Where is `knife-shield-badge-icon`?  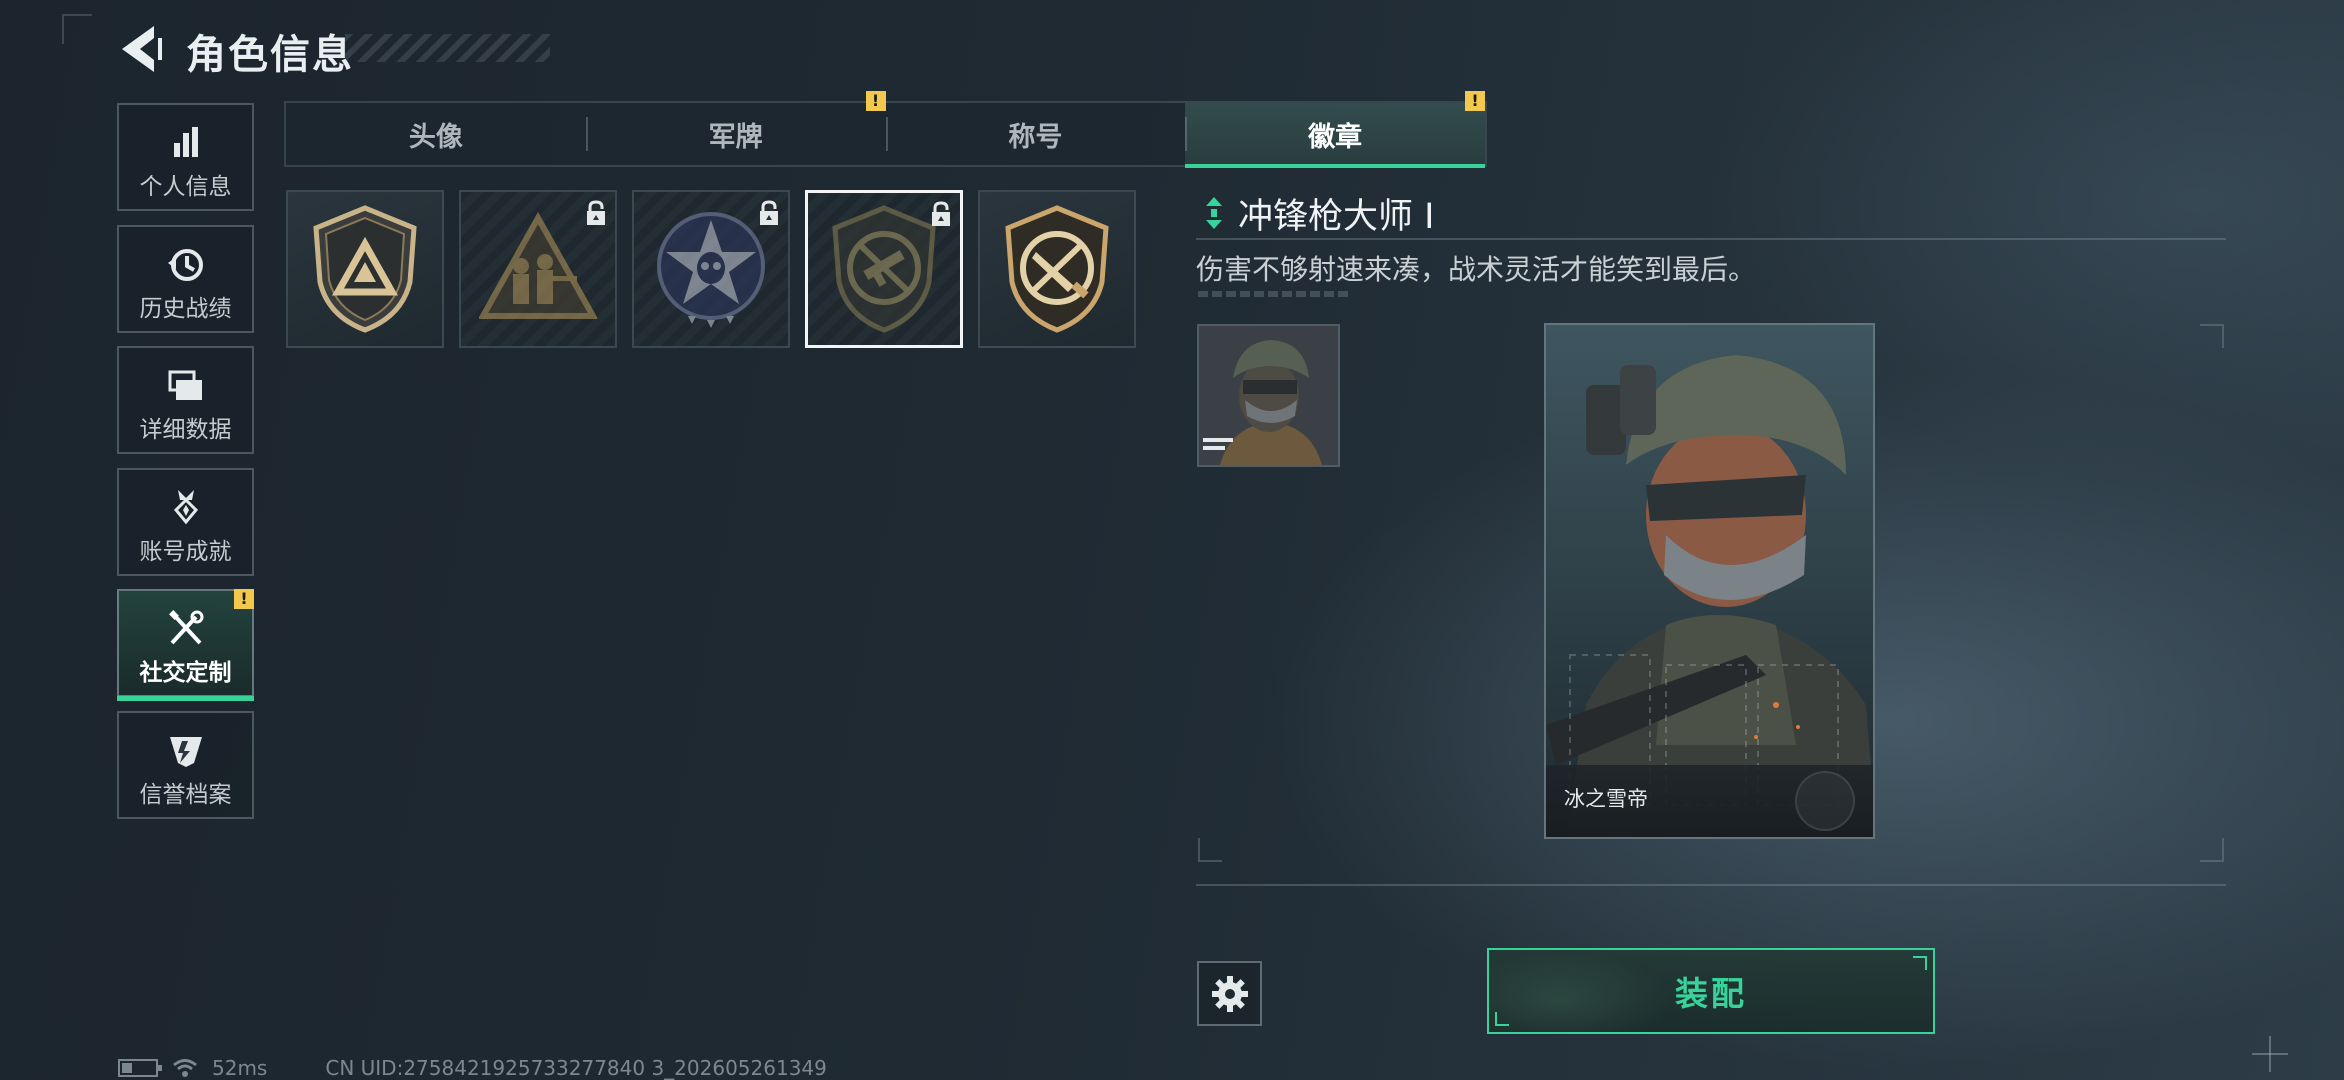
knife-shield-badge-icon is located at coordinates (1057, 269).